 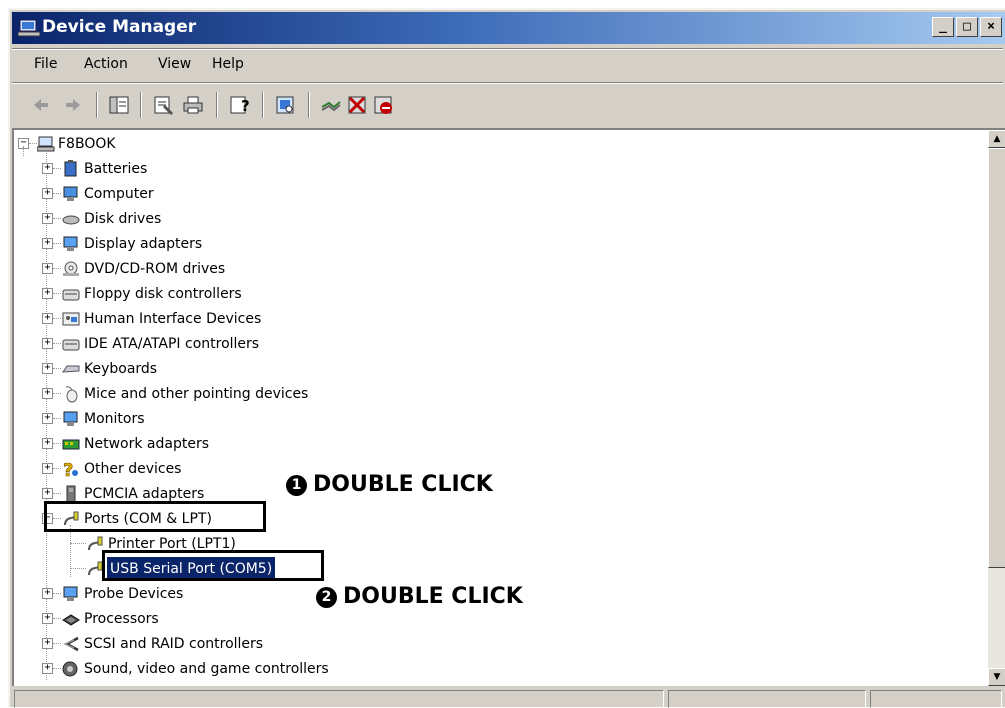 What do you see at coordinates (508, 28) in the screenshot?
I see `title-bar: Device Manager _ □ ×` at bounding box center [508, 28].